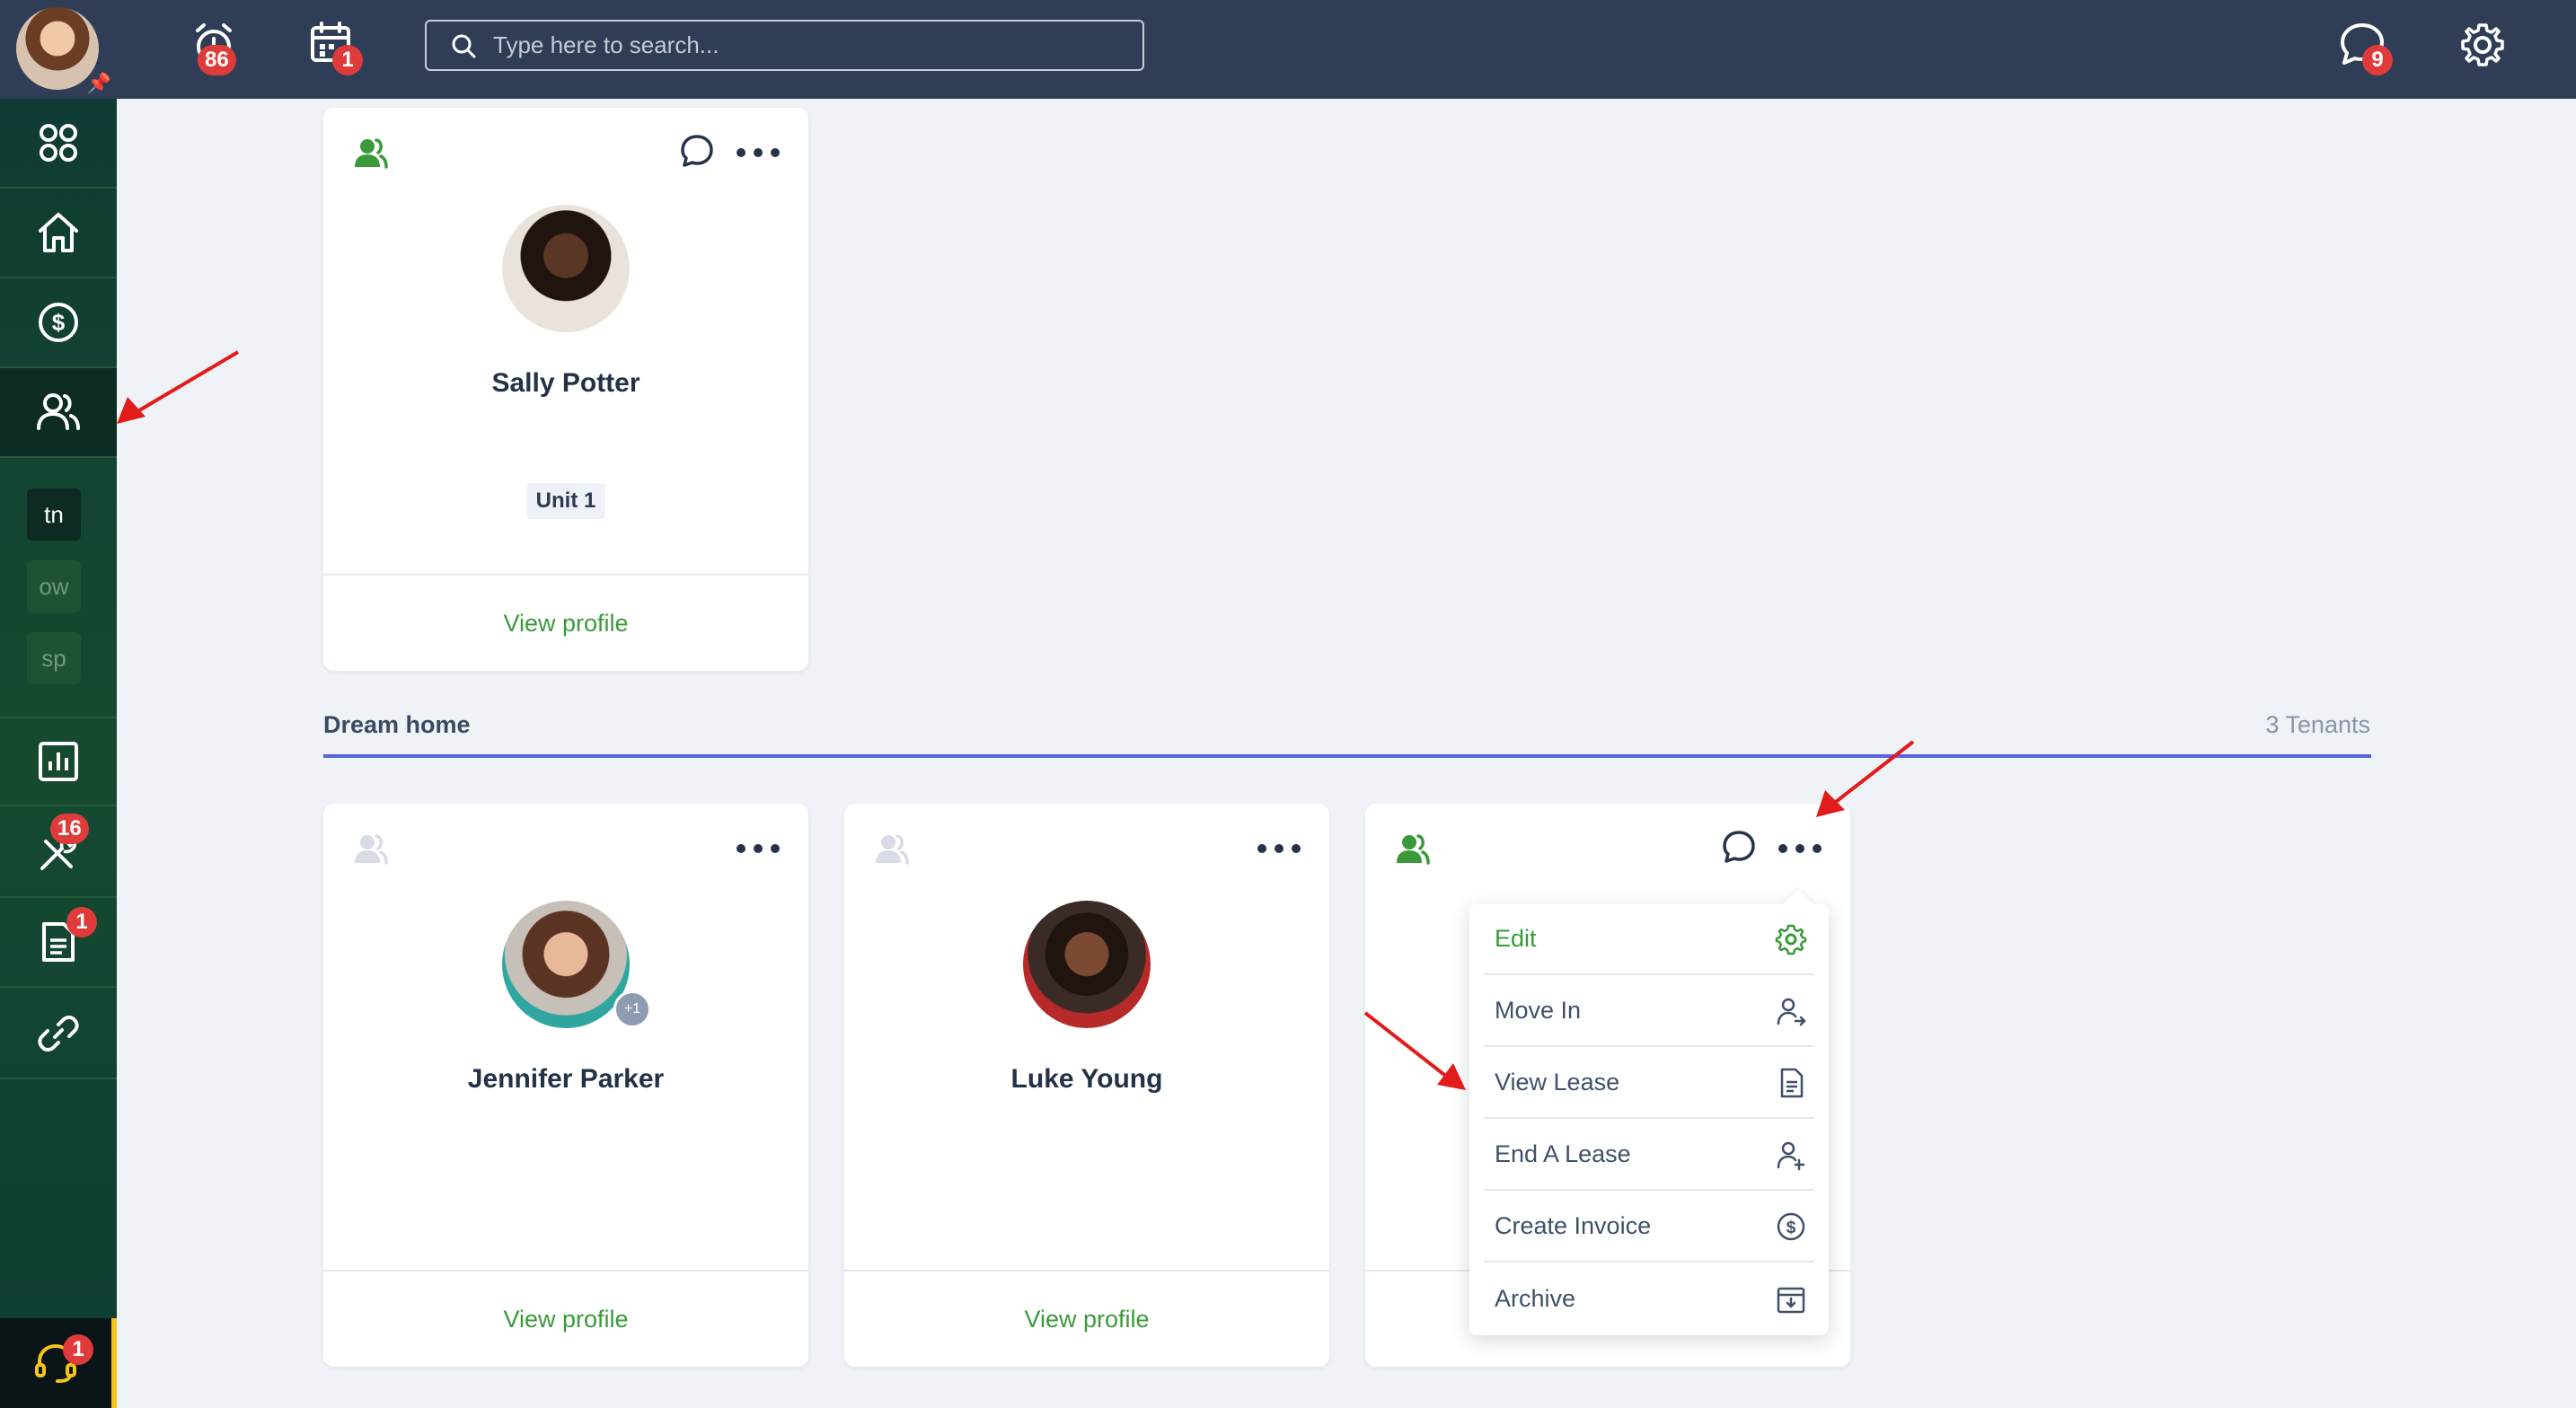  I want to click on calendar-button: 1, so click(336, 47).